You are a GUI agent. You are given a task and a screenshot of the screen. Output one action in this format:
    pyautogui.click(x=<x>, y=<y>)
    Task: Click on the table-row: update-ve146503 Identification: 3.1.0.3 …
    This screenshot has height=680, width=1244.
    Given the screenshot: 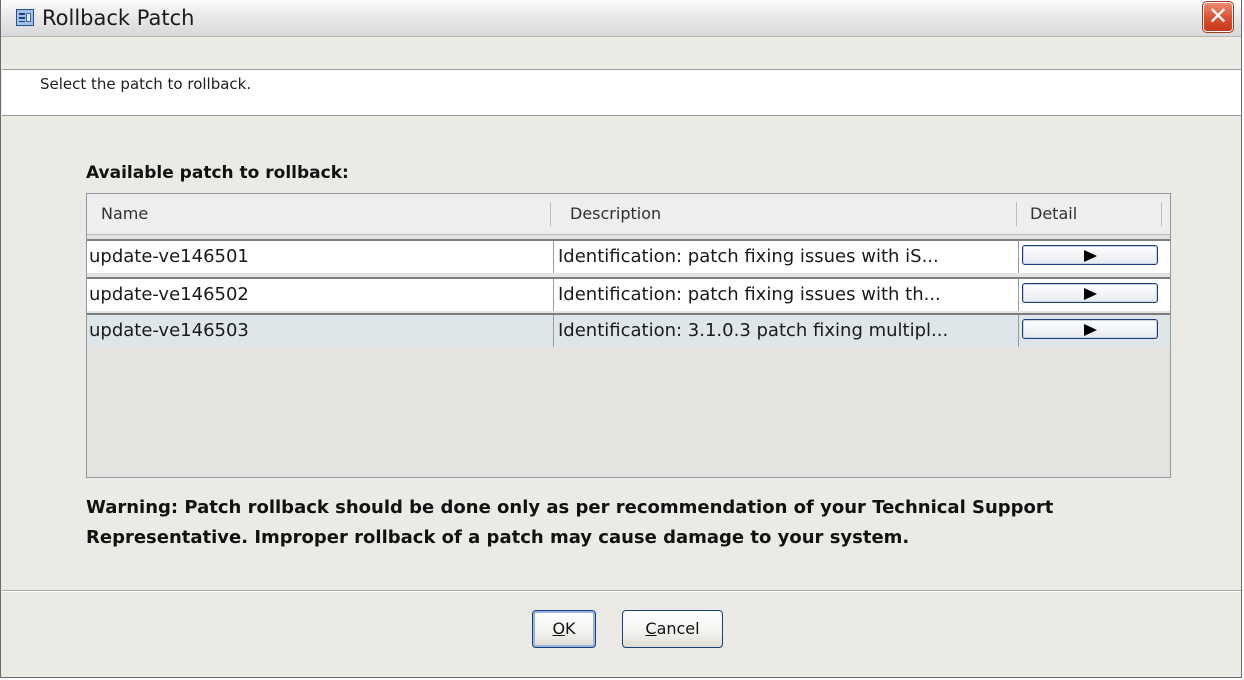 What is the action you would take?
    pyautogui.click(x=628, y=330)
    